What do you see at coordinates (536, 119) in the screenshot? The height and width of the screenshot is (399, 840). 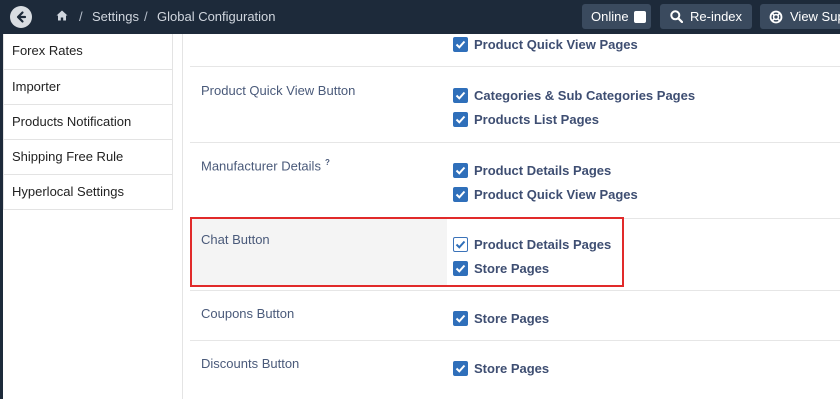 I see `option-label: Products List Pages` at bounding box center [536, 119].